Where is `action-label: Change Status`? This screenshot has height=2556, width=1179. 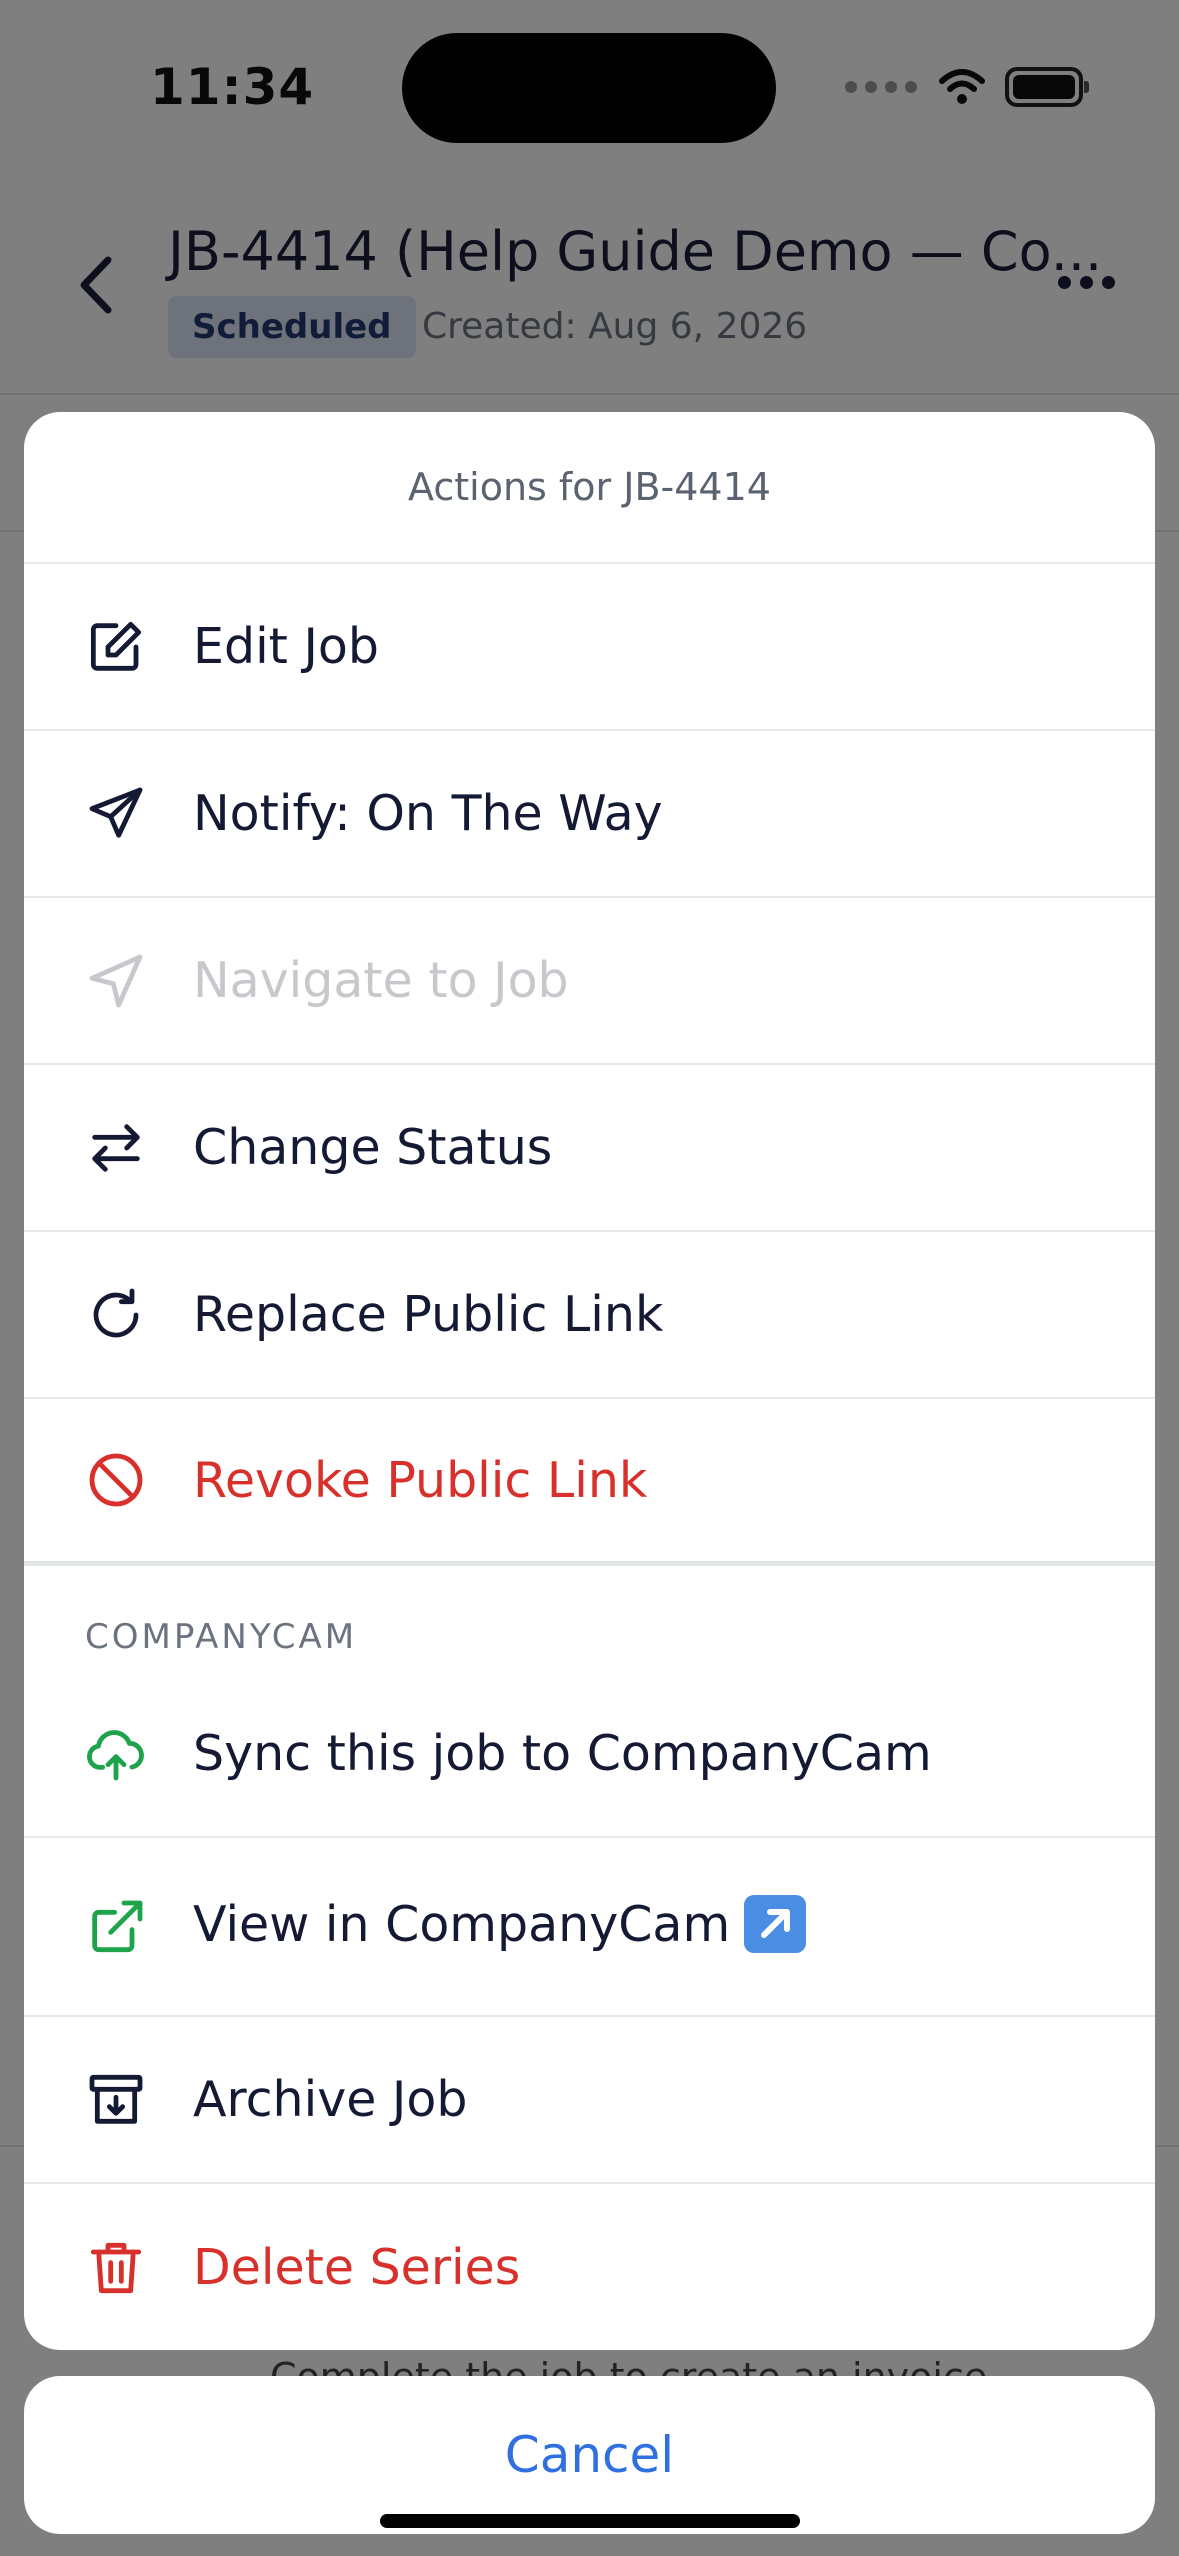
action-label: Change Status is located at coordinates (373, 1147).